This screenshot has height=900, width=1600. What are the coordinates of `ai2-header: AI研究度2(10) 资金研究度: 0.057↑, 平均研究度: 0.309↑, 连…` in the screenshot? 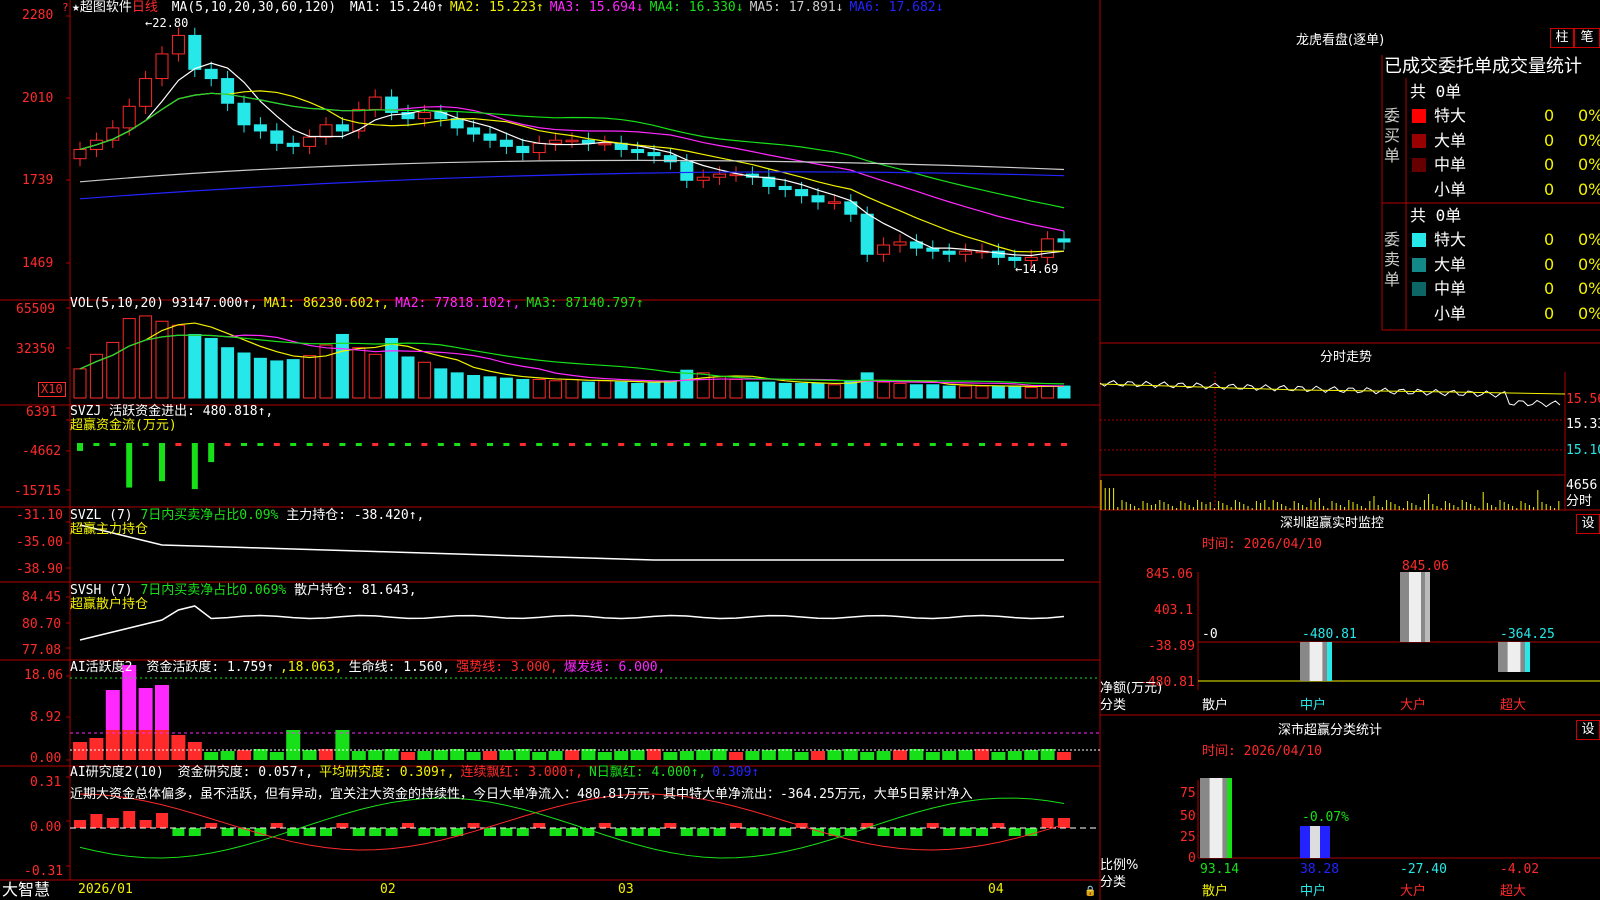 It's located at (414, 772).